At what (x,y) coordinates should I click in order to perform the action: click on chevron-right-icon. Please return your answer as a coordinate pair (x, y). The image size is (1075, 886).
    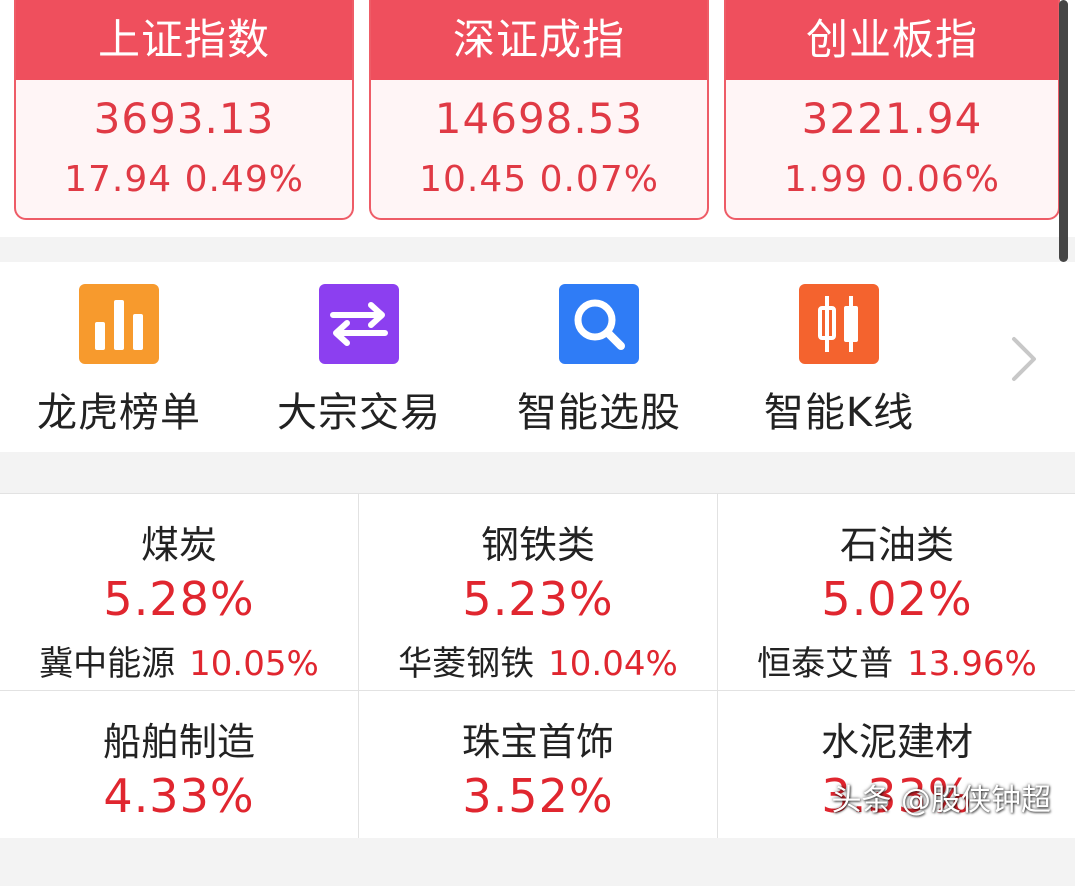
    Looking at the image, I should click on (1024, 359).